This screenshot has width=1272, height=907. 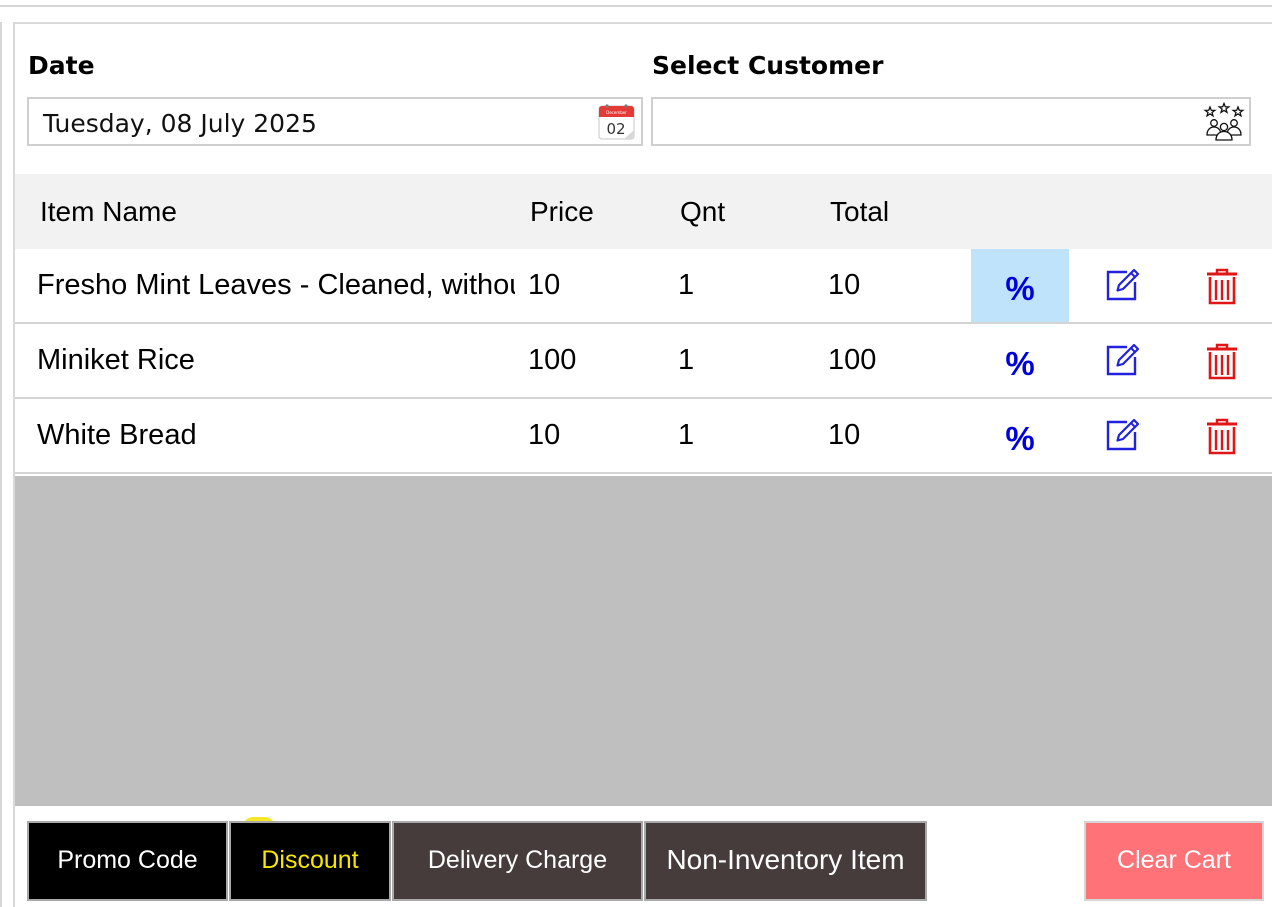 I want to click on item-price: 100, so click(x=552, y=360).